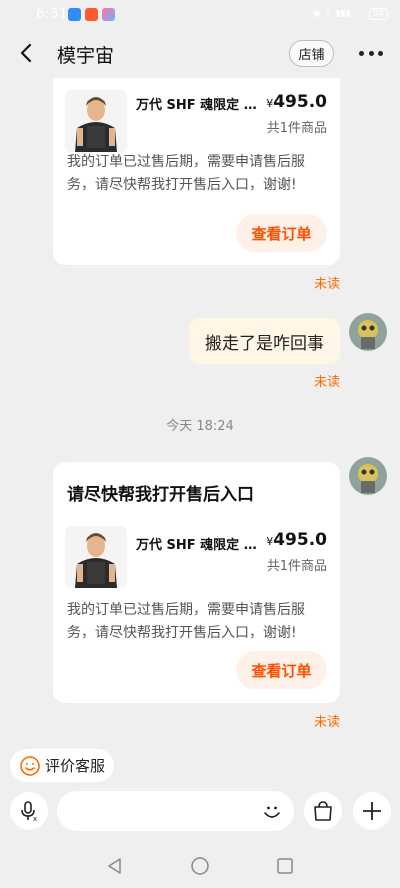  Describe the element at coordinates (86, 56) in the screenshot. I see `chat-title: 模宇宙` at that location.